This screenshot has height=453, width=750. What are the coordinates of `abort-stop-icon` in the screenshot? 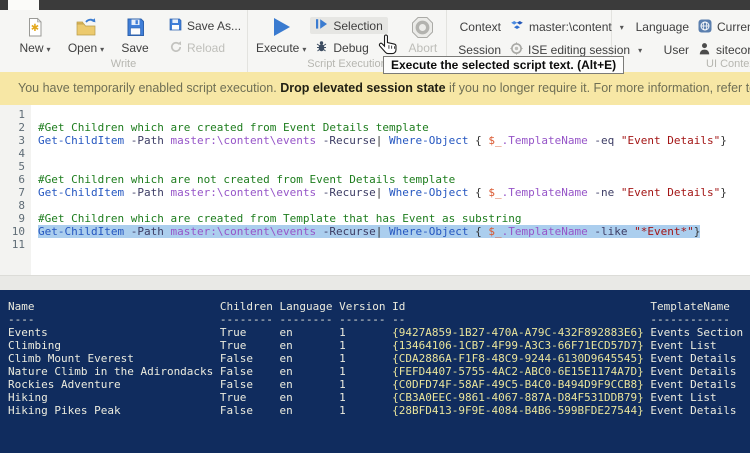 It's located at (422, 27).